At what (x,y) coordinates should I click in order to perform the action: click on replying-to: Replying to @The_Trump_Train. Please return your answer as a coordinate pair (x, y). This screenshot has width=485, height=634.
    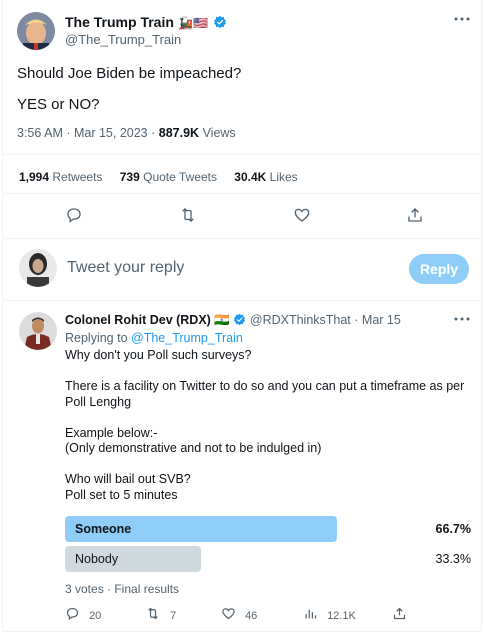
    Looking at the image, I should click on (154, 338).